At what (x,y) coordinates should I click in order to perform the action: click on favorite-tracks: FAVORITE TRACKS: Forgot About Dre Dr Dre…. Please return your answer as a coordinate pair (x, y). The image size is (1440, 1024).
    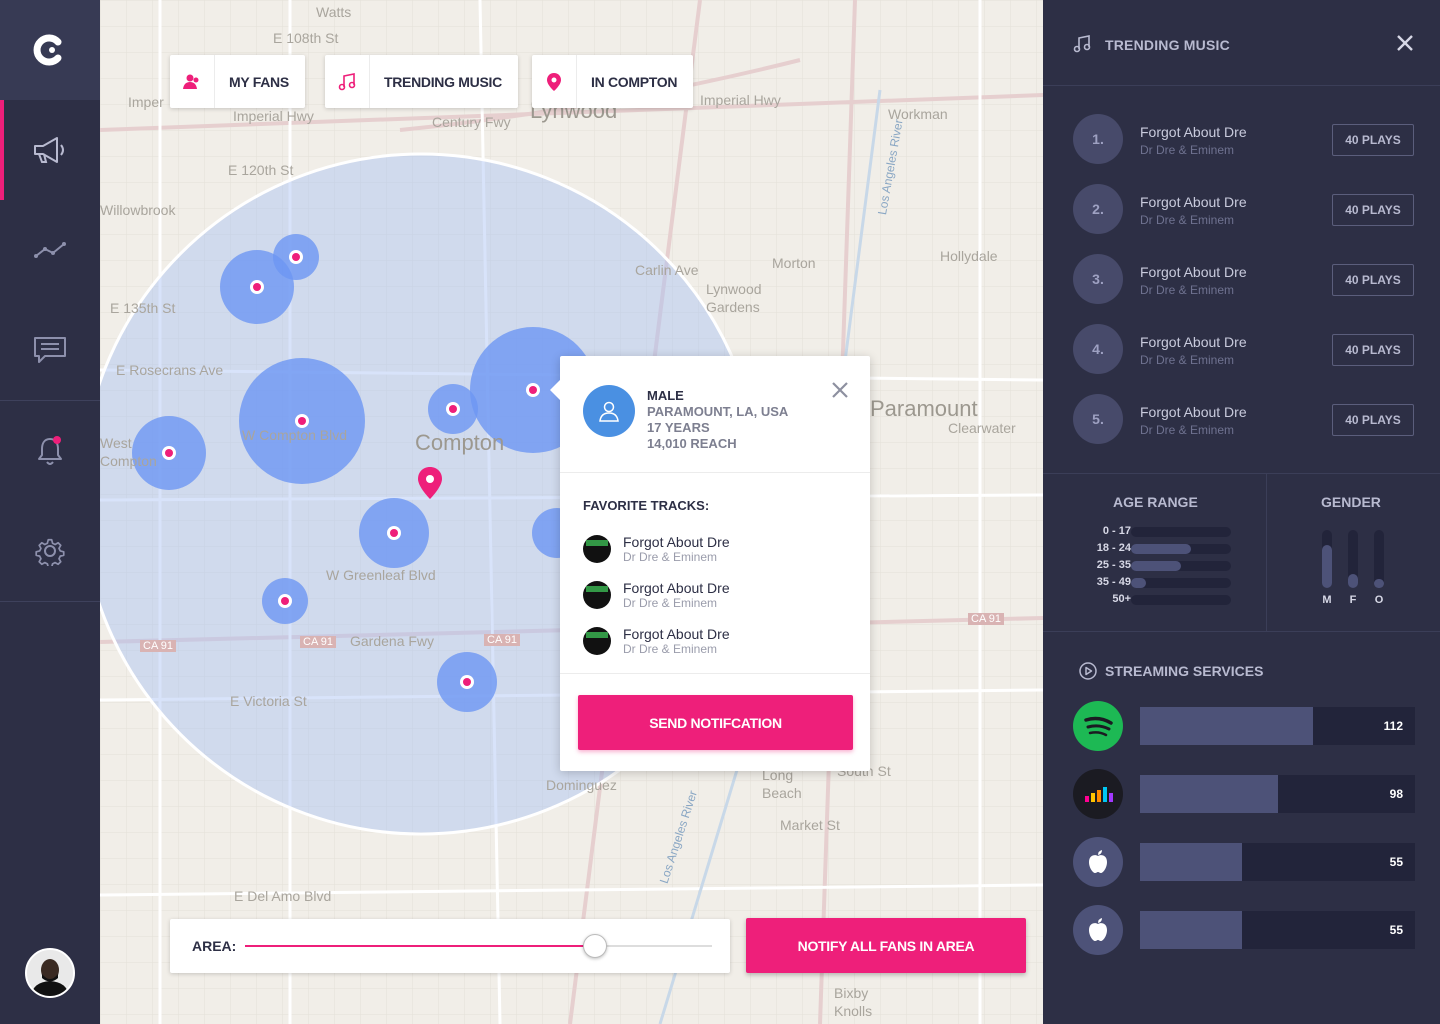
    Looking at the image, I should click on (715, 573).